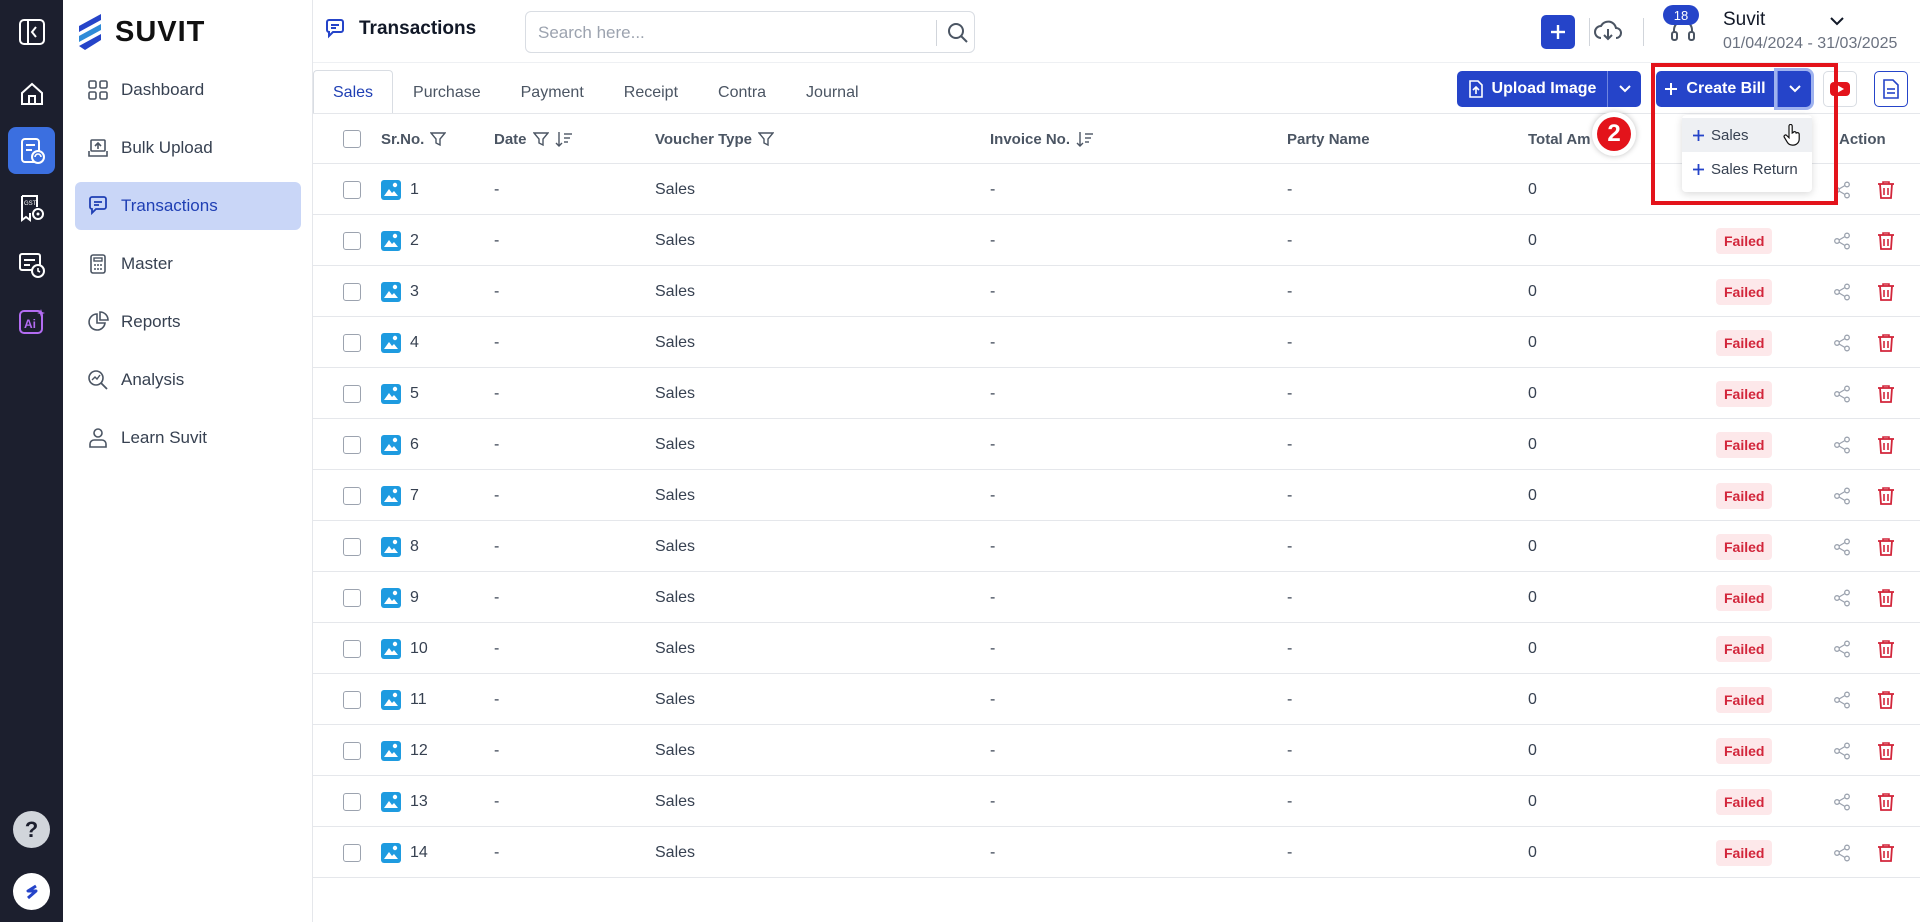 The height and width of the screenshot is (922, 1920). Describe the element at coordinates (188, 438) in the screenshot. I see `sidebar-item-learn-suvit: Learn Suvit` at that location.